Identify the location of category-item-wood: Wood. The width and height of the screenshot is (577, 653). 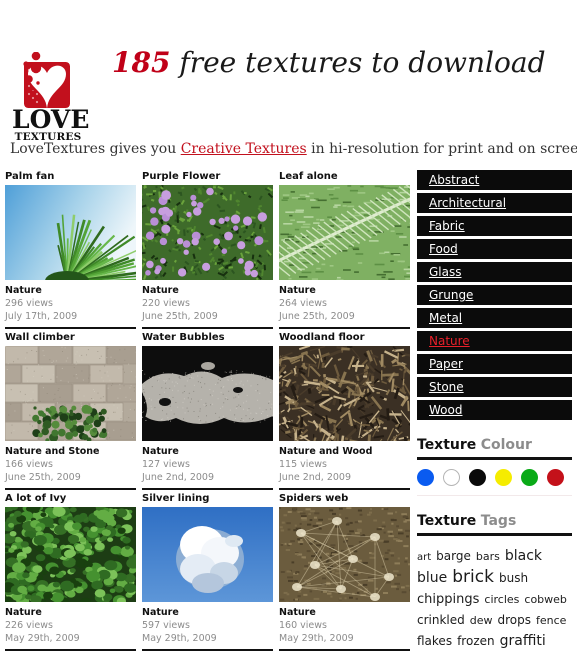
(494, 410).